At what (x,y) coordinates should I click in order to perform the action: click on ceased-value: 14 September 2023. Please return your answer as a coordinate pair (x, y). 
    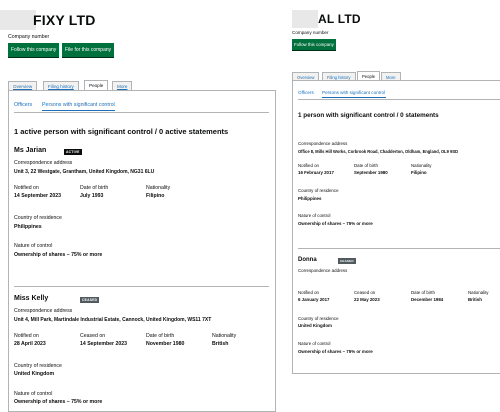
    Looking at the image, I should click on (104, 344).